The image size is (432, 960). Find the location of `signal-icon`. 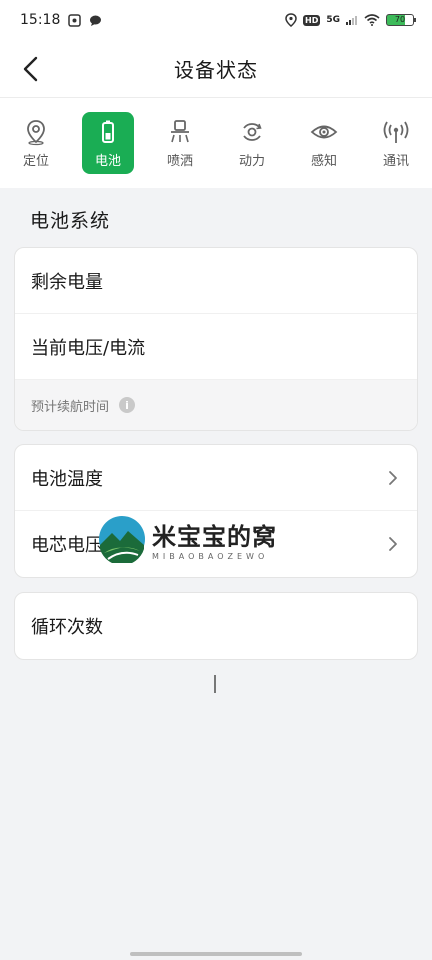

signal-icon is located at coordinates (396, 132).